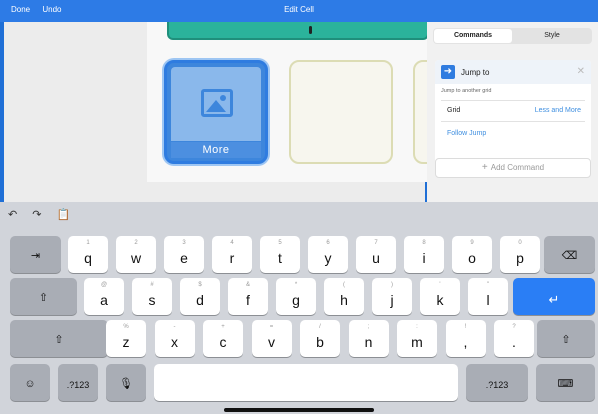  What do you see at coordinates (216, 150) in the screenshot?
I see `cell-label: More` at bounding box center [216, 150].